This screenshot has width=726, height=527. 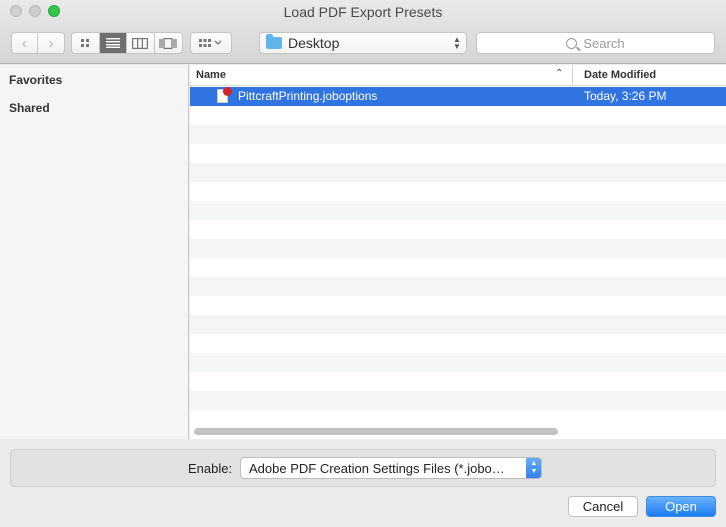 I want to click on file-list-header: Name ⌃ Date Modified, so click(x=458, y=75).